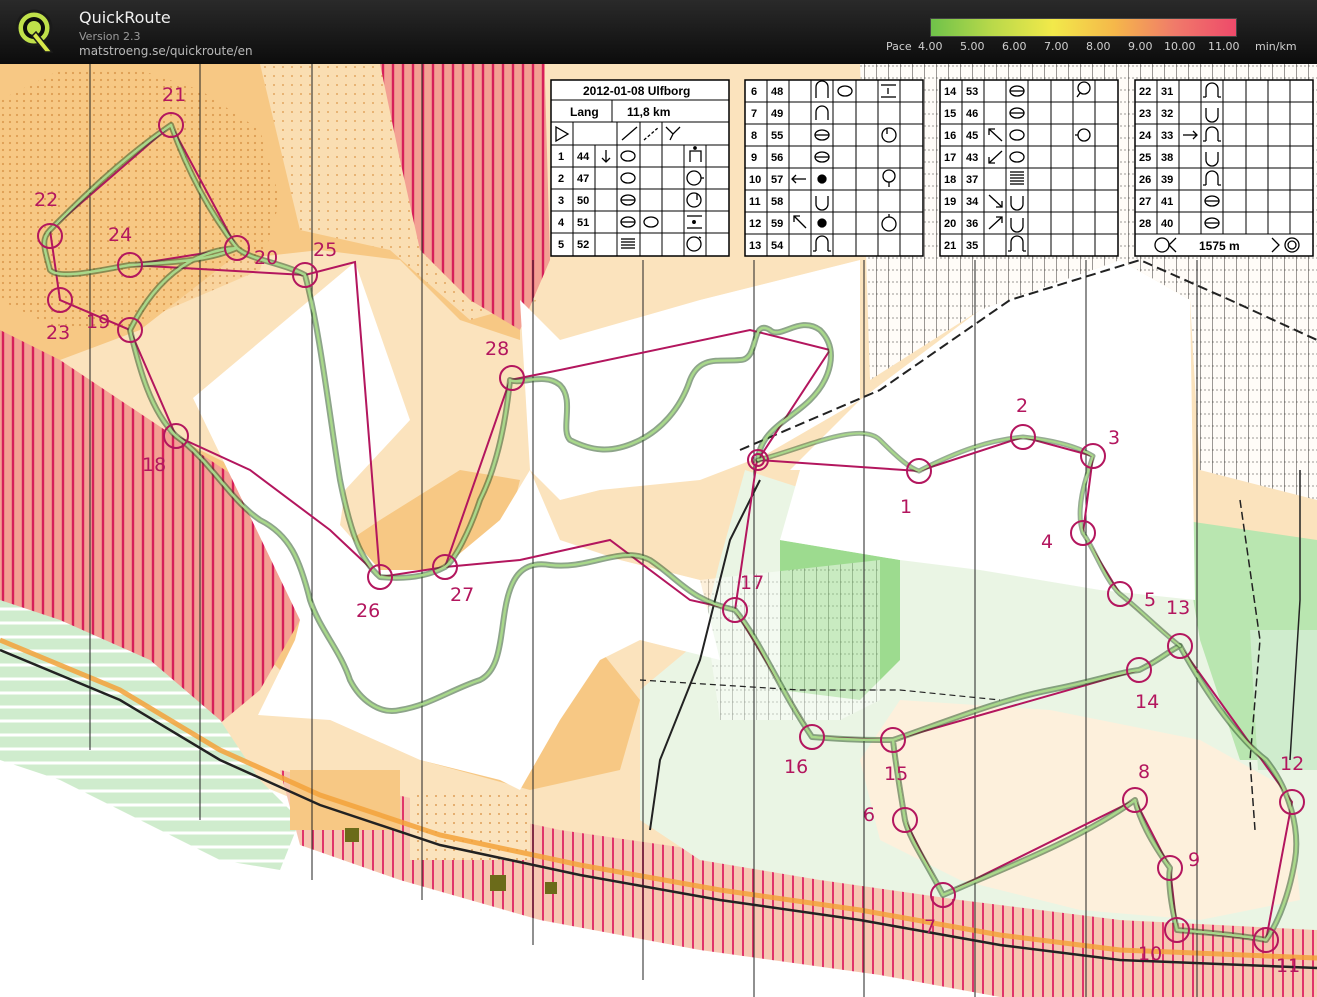  Describe the element at coordinates (950, 180) in the screenshot. I see `control-desc-number: 18` at that location.